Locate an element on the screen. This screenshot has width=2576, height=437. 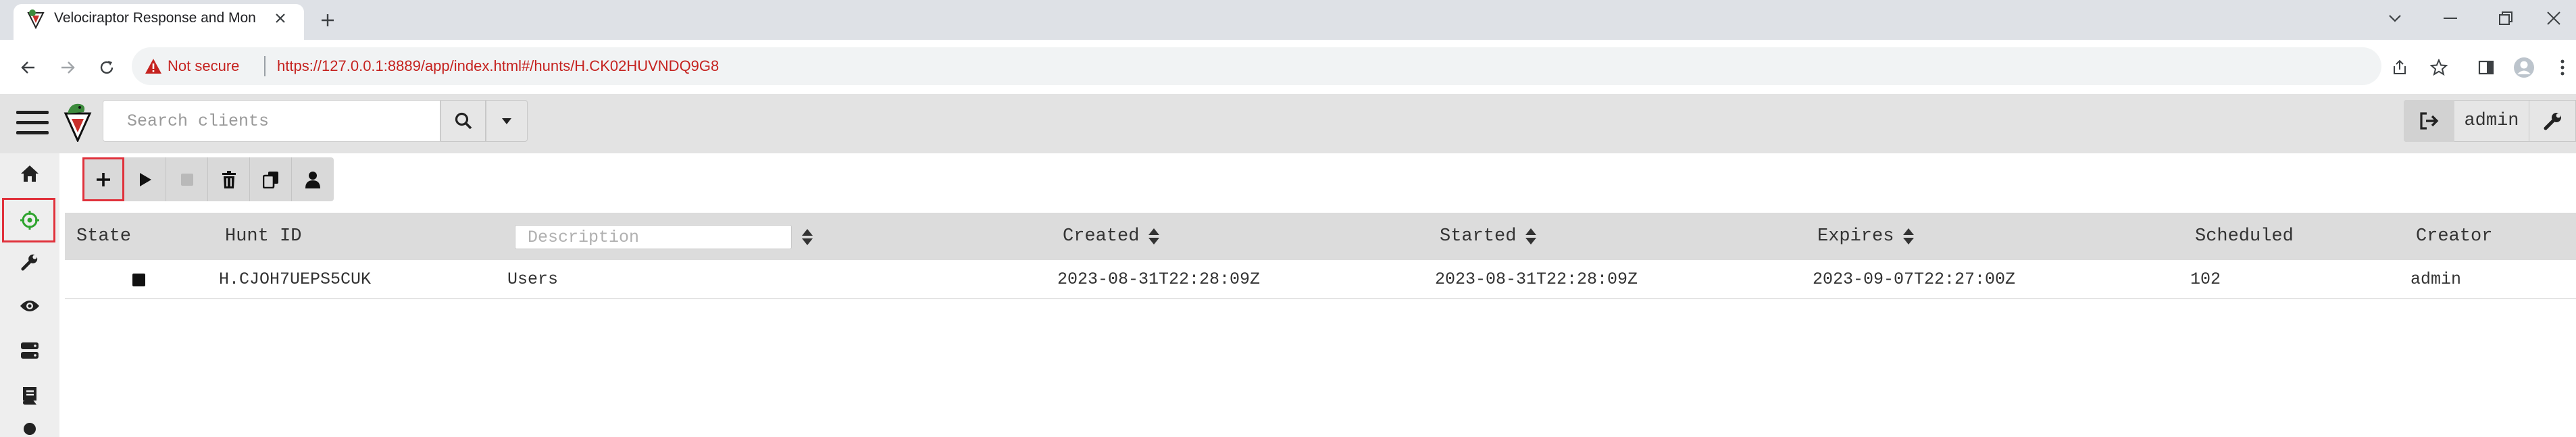
warning-icon is located at coordinates (153, 66).